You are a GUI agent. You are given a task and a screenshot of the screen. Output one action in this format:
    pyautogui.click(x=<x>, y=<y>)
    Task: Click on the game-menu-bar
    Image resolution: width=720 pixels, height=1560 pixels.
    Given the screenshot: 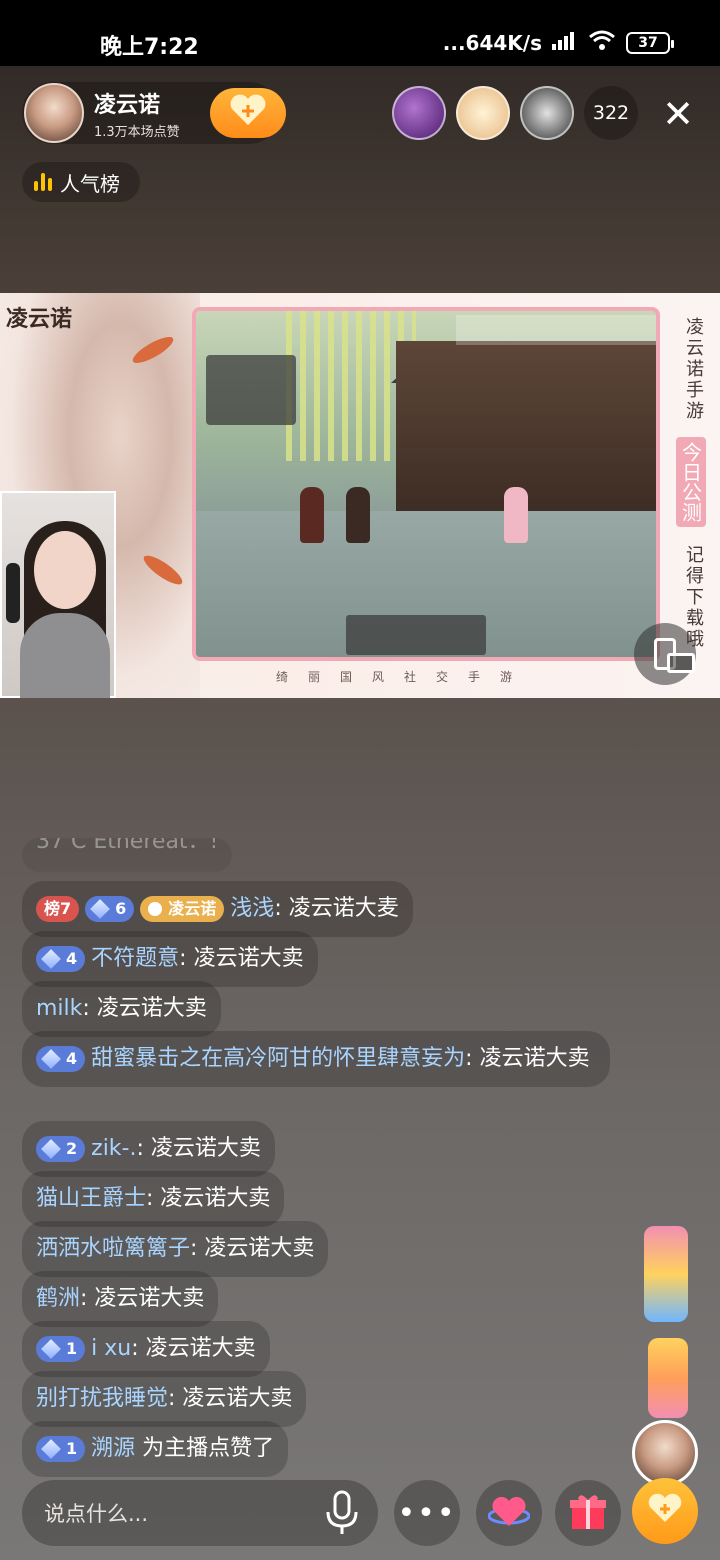 What is the action you would take?
    pyautogui.click(x=556, y=330)
    